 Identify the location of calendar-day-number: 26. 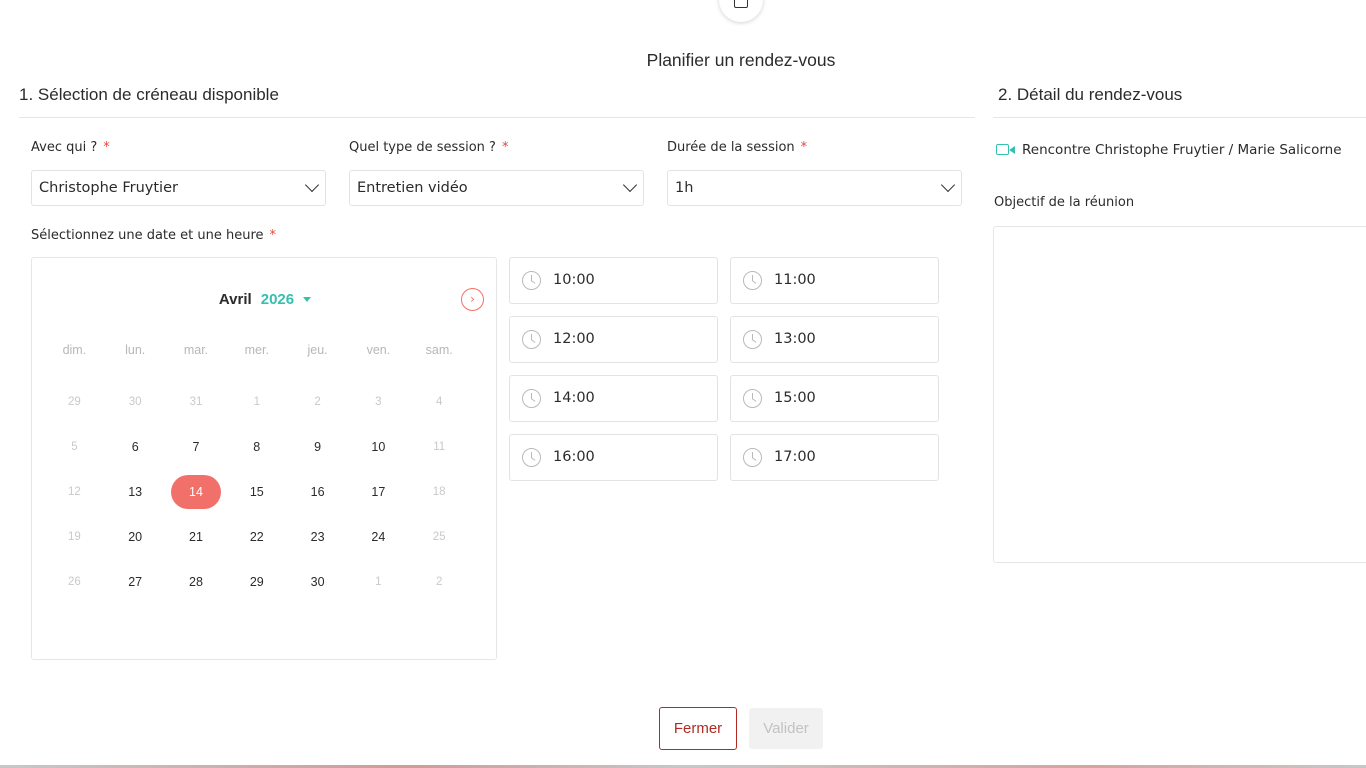
(74, 581).